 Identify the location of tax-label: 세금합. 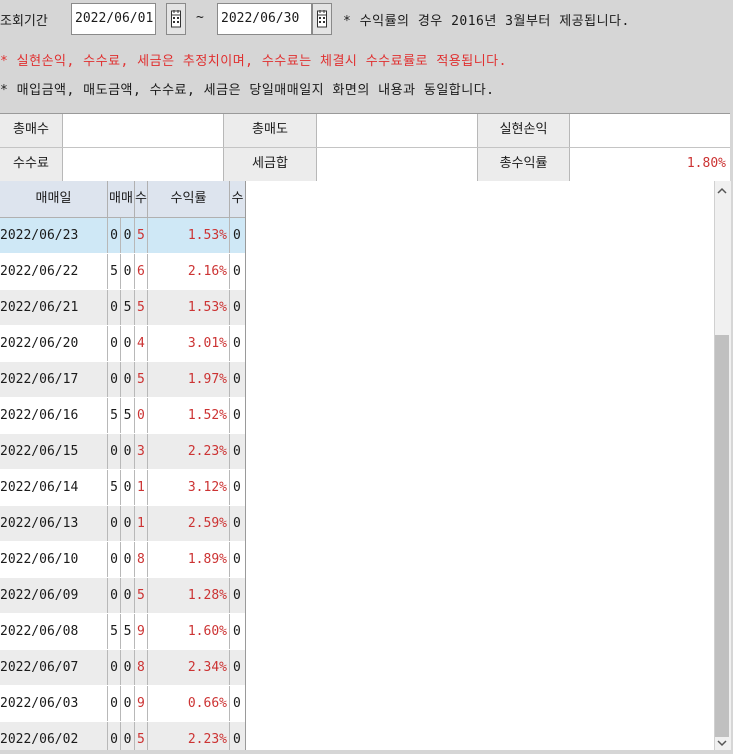
(270, 164).